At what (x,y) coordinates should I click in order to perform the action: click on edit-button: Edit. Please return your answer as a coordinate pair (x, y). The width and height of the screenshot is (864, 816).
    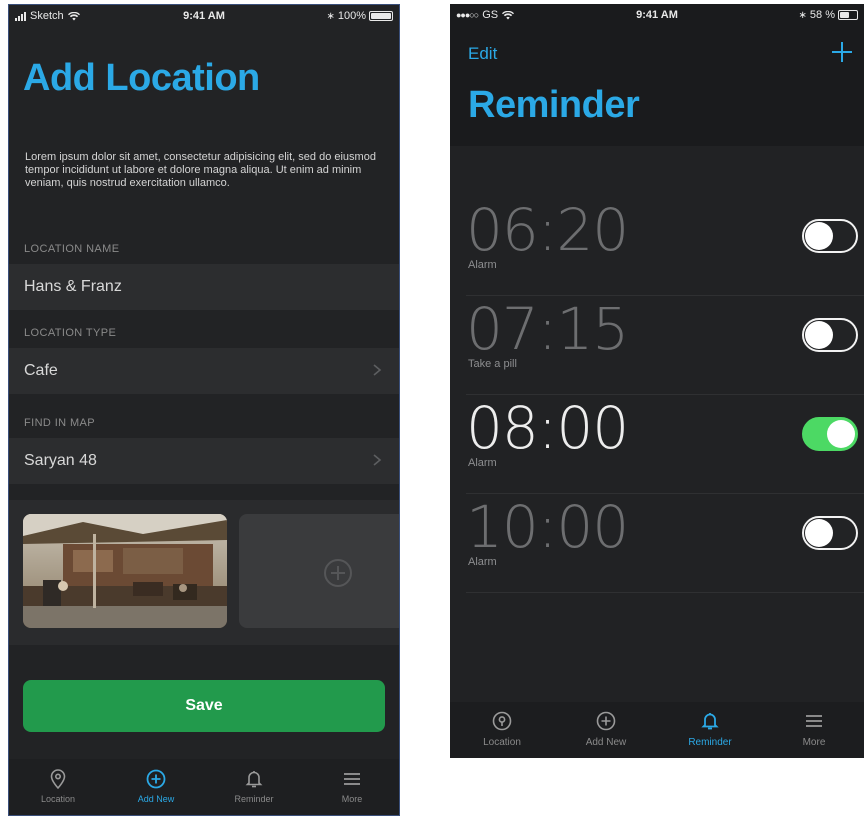
    Looking at the image, I should click on (482, 54).